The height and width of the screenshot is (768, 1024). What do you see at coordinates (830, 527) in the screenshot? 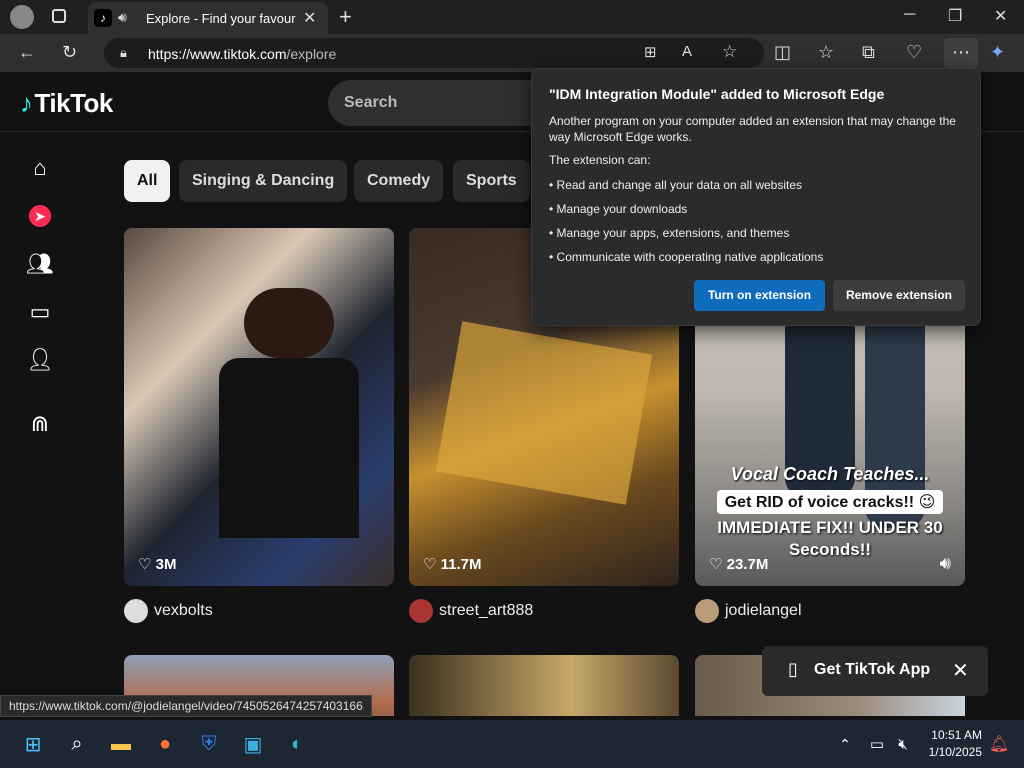
I see `video-caption-line: IMMEDIATE FIX!! UNDER 30` at bounding box center [830, 527].